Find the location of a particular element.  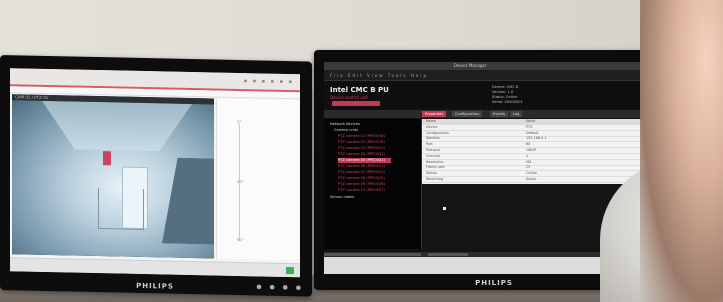

tab-bar: Properties Configuration Events Log is located at coordinates (493, 114).